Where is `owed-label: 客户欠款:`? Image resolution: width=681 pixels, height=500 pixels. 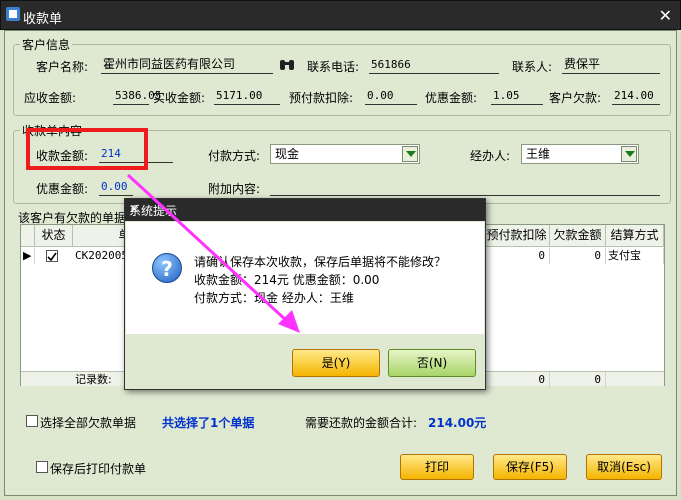
owed-label: 客户欠款: is located at coordinates (575, 98).